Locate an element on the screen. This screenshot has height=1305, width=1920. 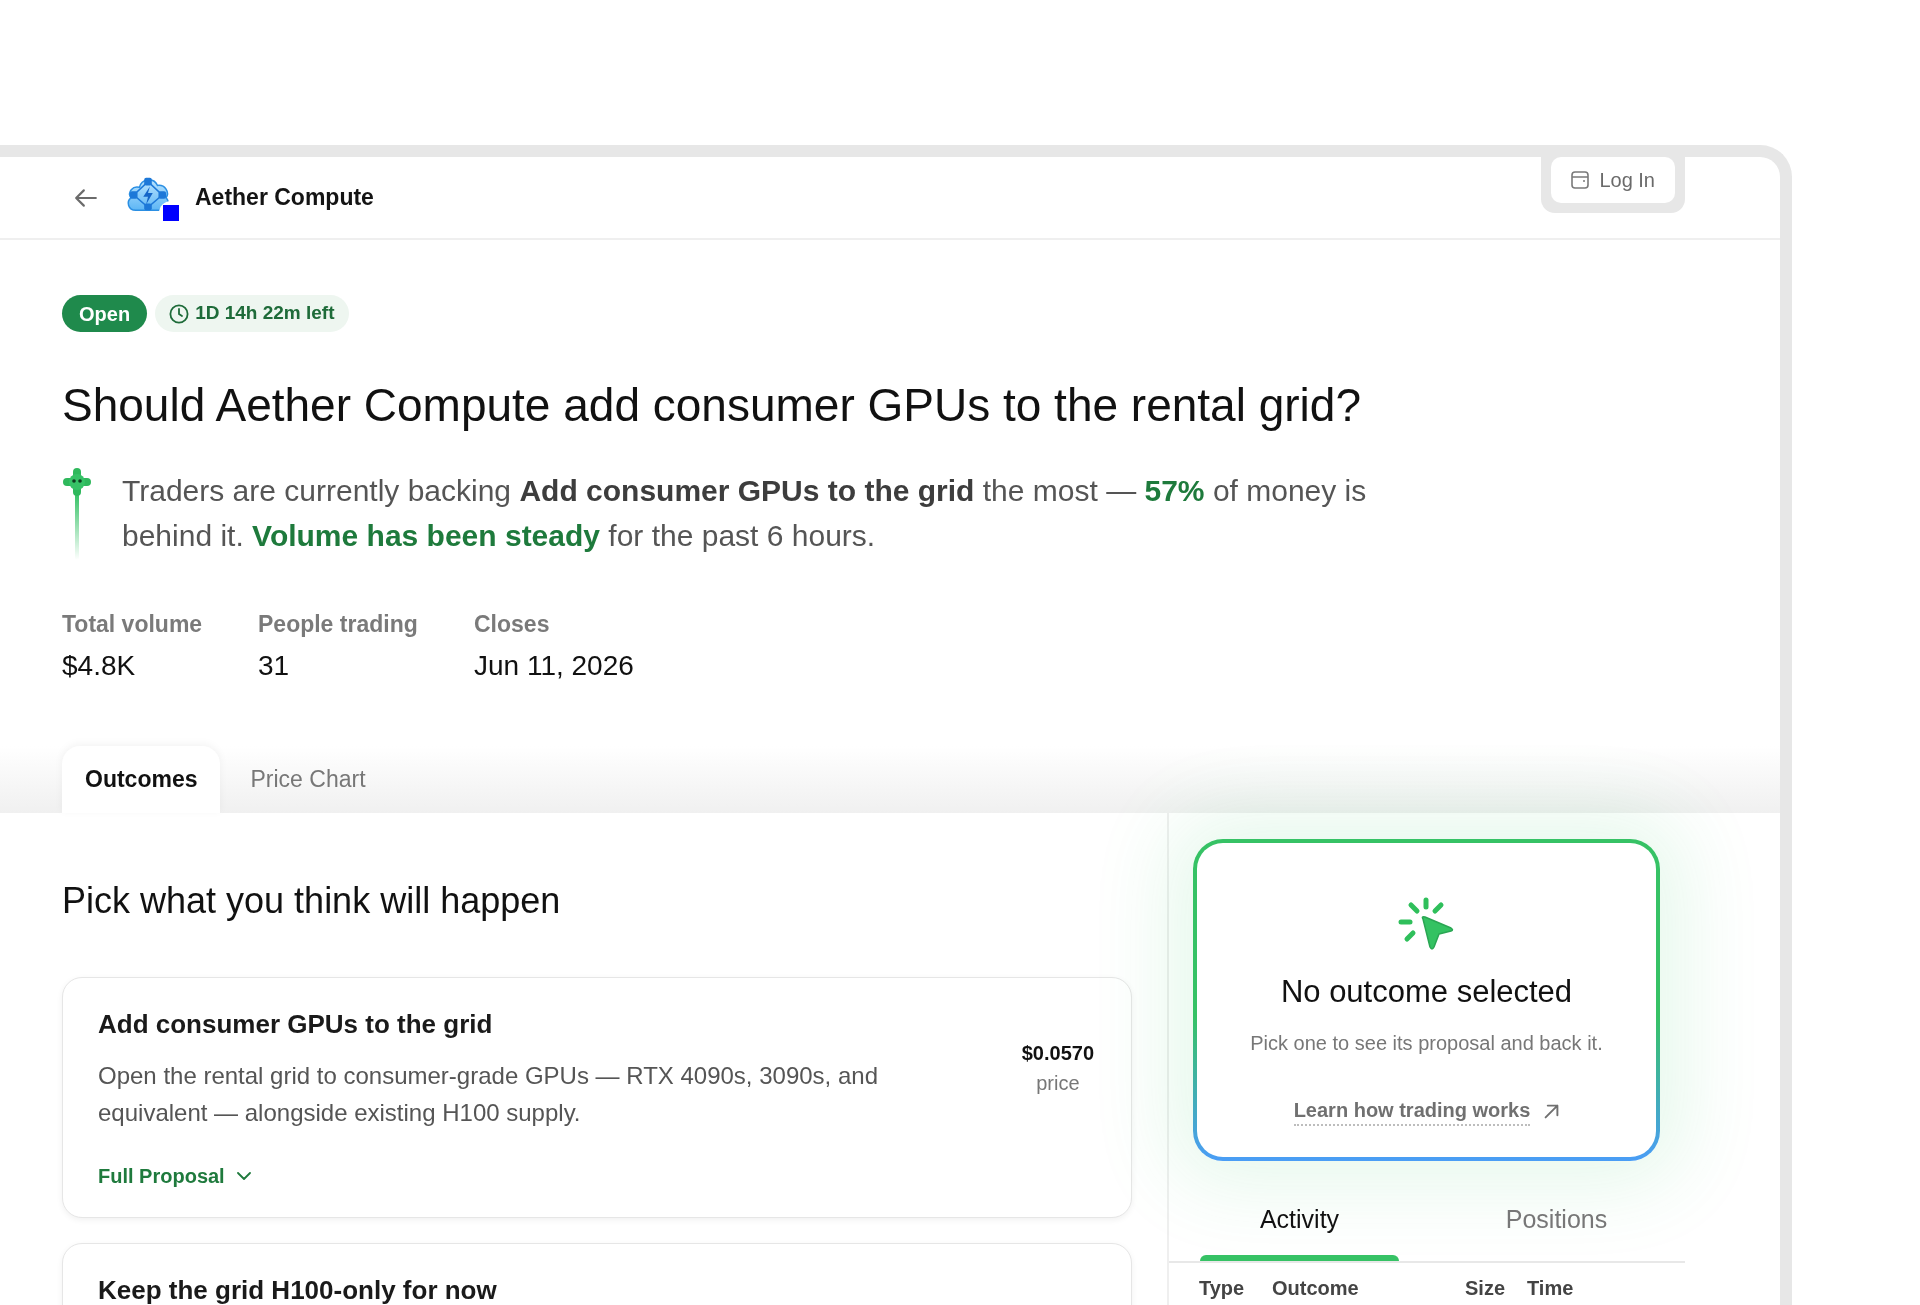
stat-value: 31 is located at coordinates (274, 666).